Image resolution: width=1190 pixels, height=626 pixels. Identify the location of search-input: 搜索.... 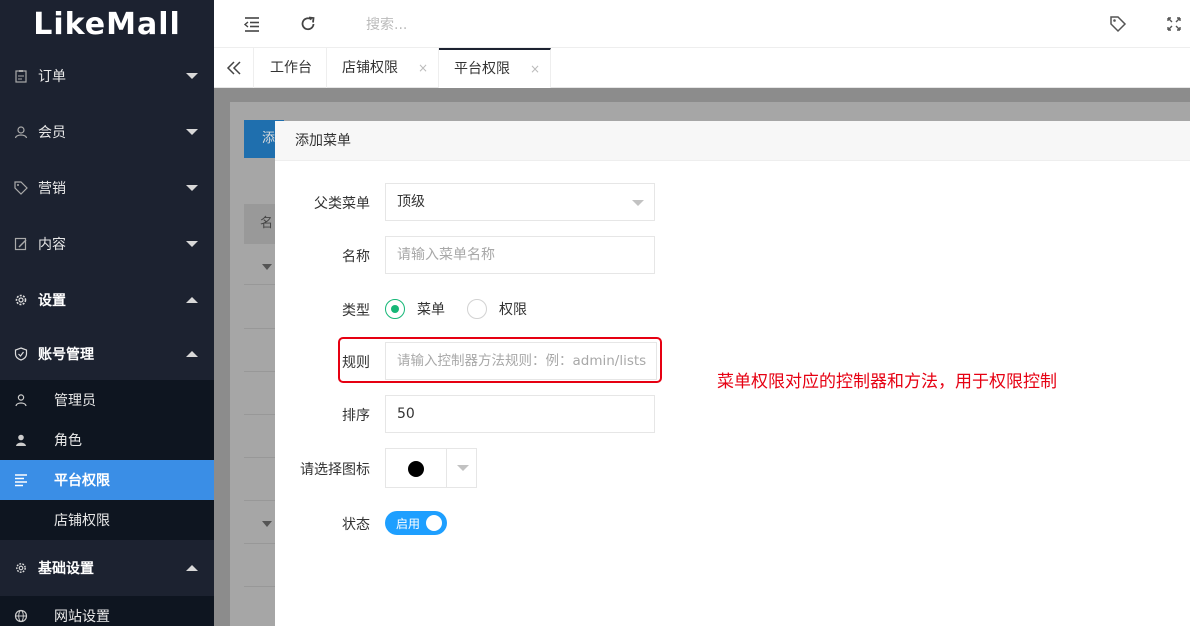
(386, 24).